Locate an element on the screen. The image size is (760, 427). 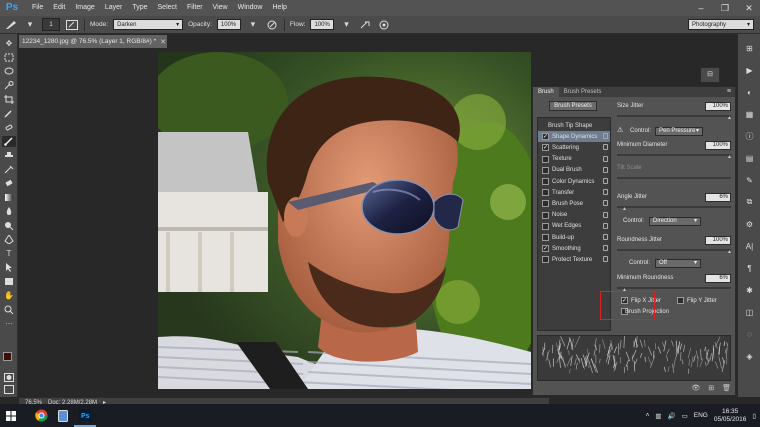
brush-option-row: Dual Brush is located at coordinates (574, 170).